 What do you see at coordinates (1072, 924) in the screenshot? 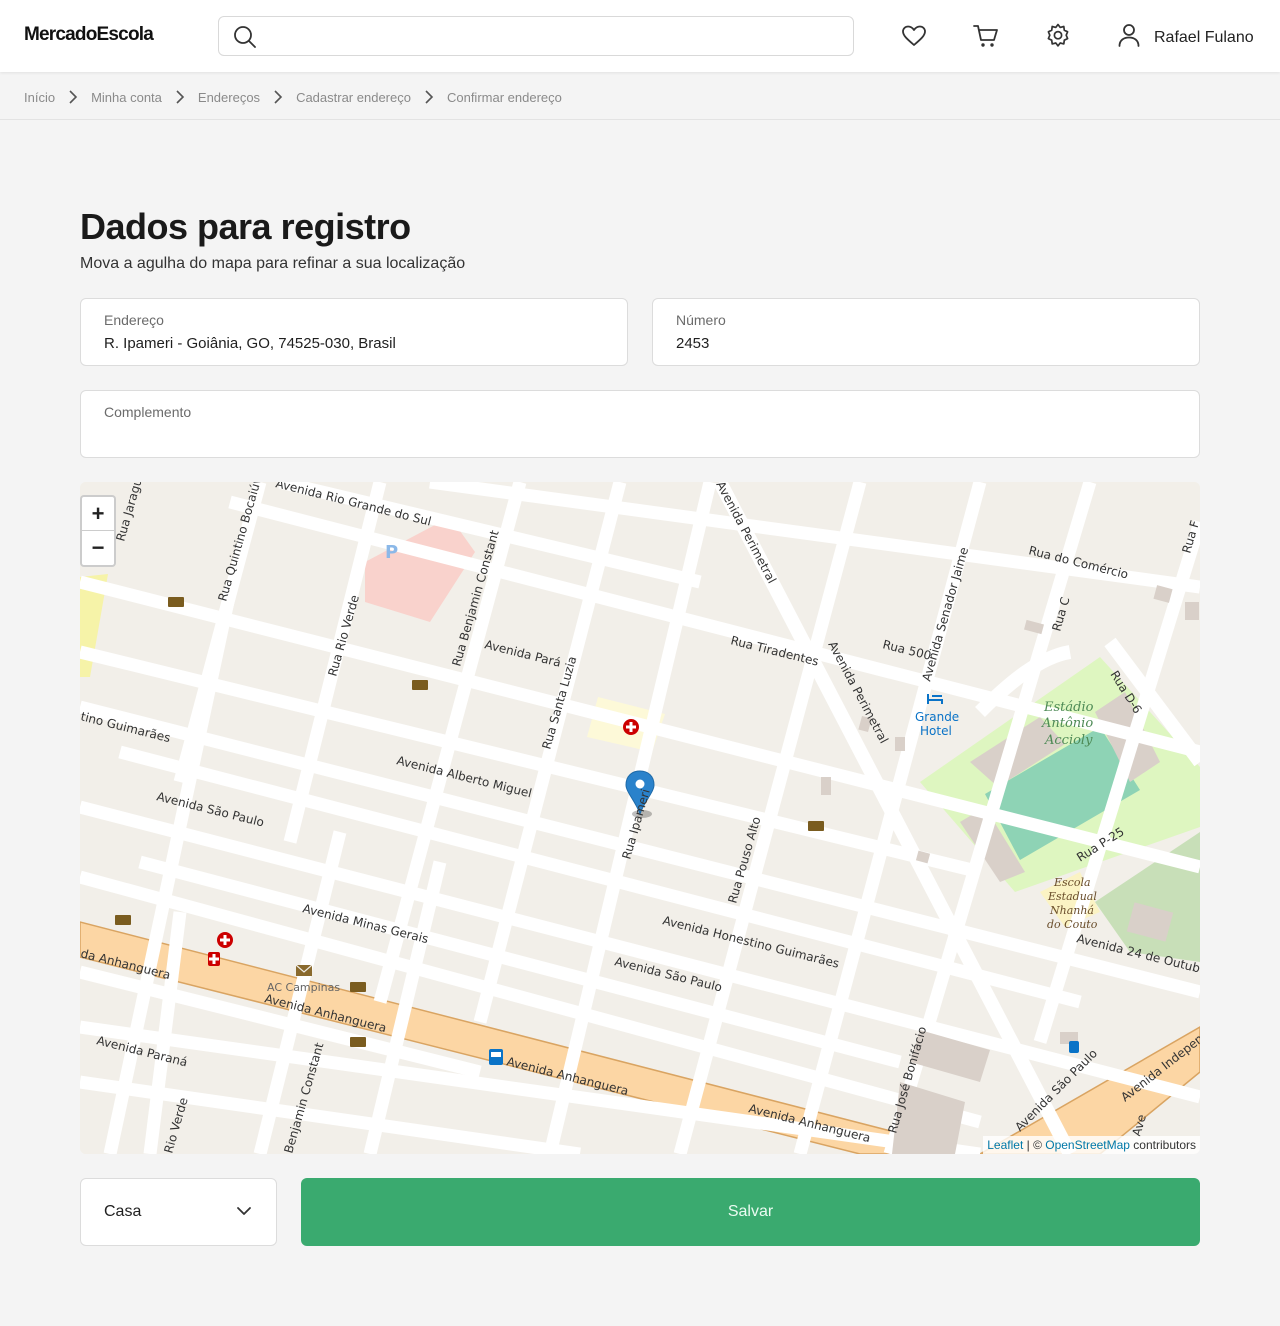
I see `school-label: do Couto` at bounding box center [1072, 924].